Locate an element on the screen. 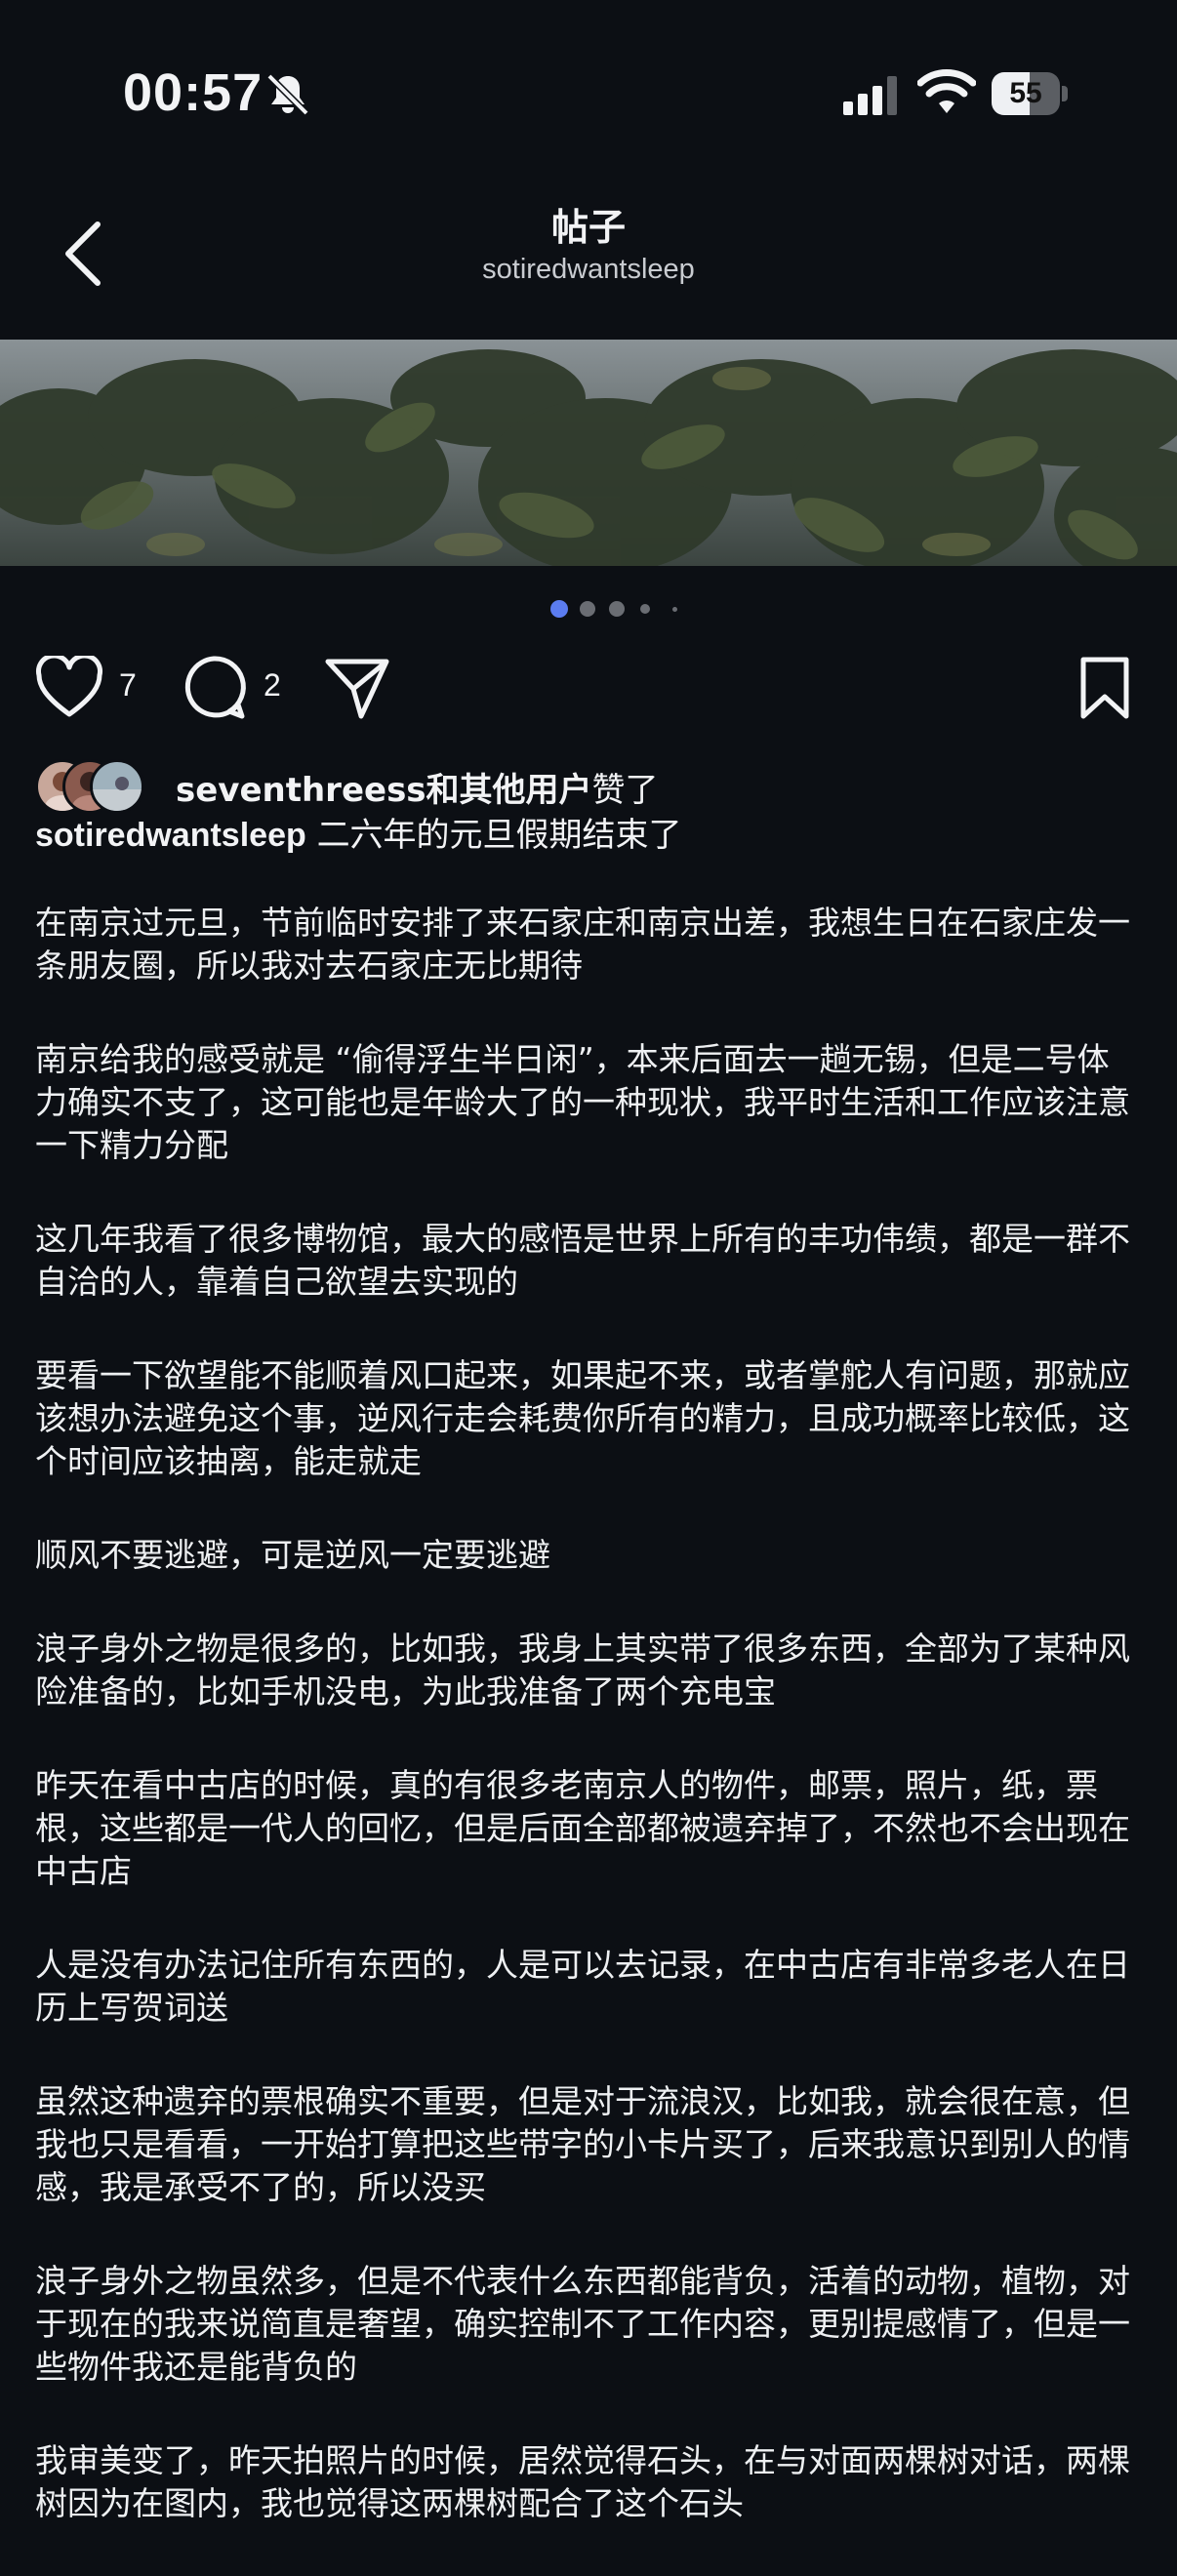  paragraph: 顺风不要逃避，可是逆风一定要逃避 is located at coordinates (292, 1555).